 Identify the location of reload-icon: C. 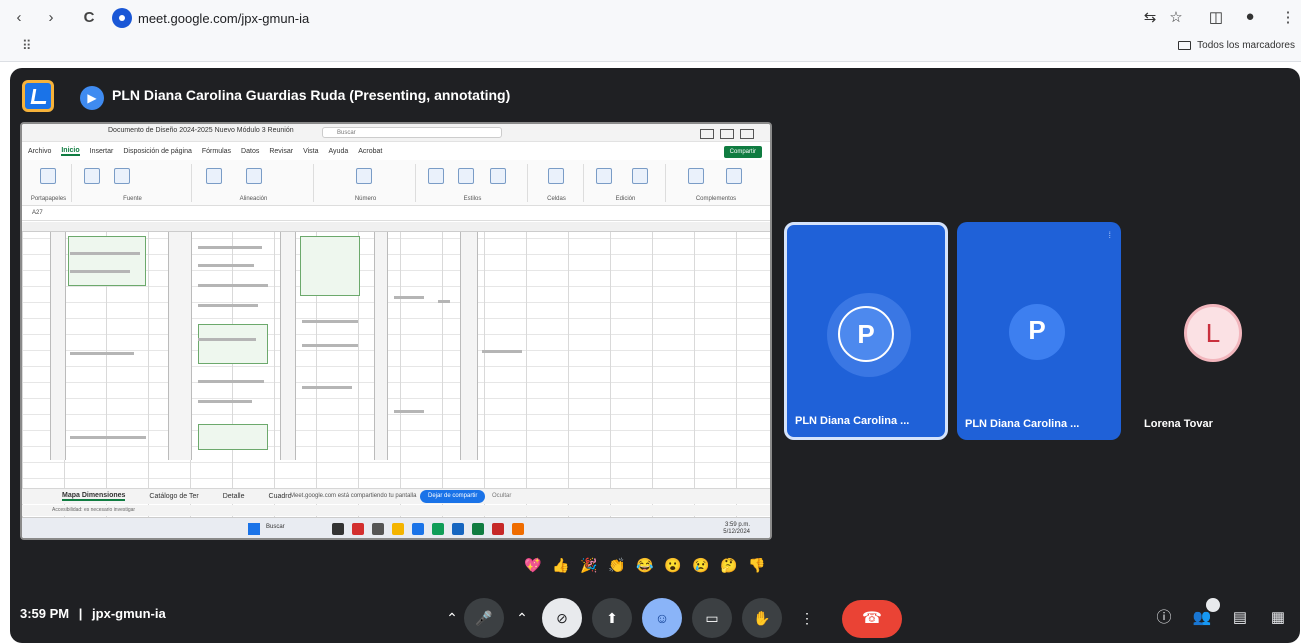
(89, 18).